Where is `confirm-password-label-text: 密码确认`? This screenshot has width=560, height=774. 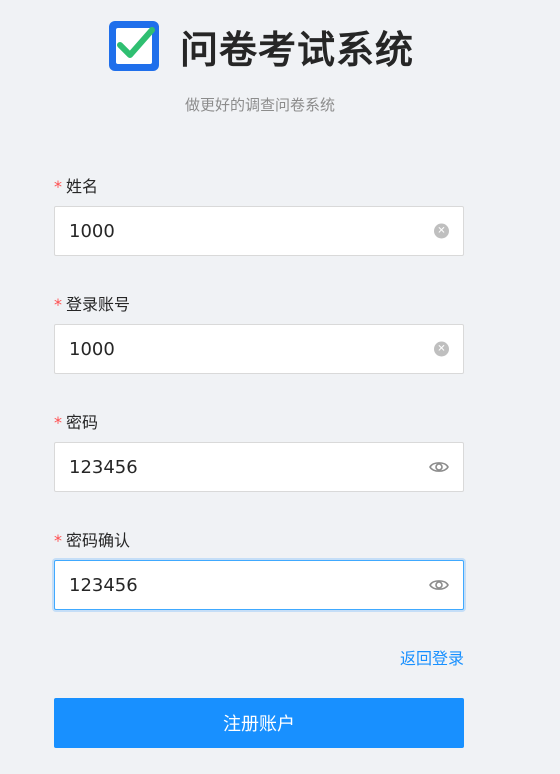 confirm-password-label-text: 密码确认 is located at coordinates (98, 540).